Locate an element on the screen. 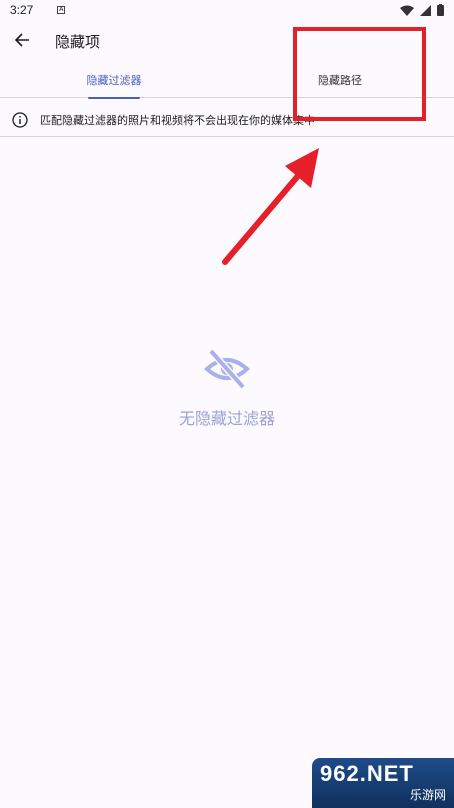 The height and width of the screenshot is (808, 454). empty-state: 无隐藏过滤器 is located at coordinates (227, 387).